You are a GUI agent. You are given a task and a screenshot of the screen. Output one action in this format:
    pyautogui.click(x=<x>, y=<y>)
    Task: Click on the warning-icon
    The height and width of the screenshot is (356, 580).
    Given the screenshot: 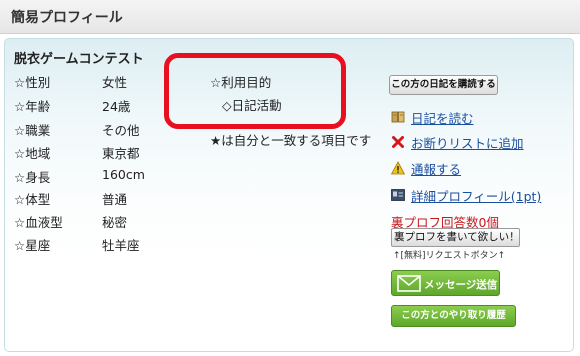 What is the action you would take?
    pyautogui.click(x=398, y=168)
    